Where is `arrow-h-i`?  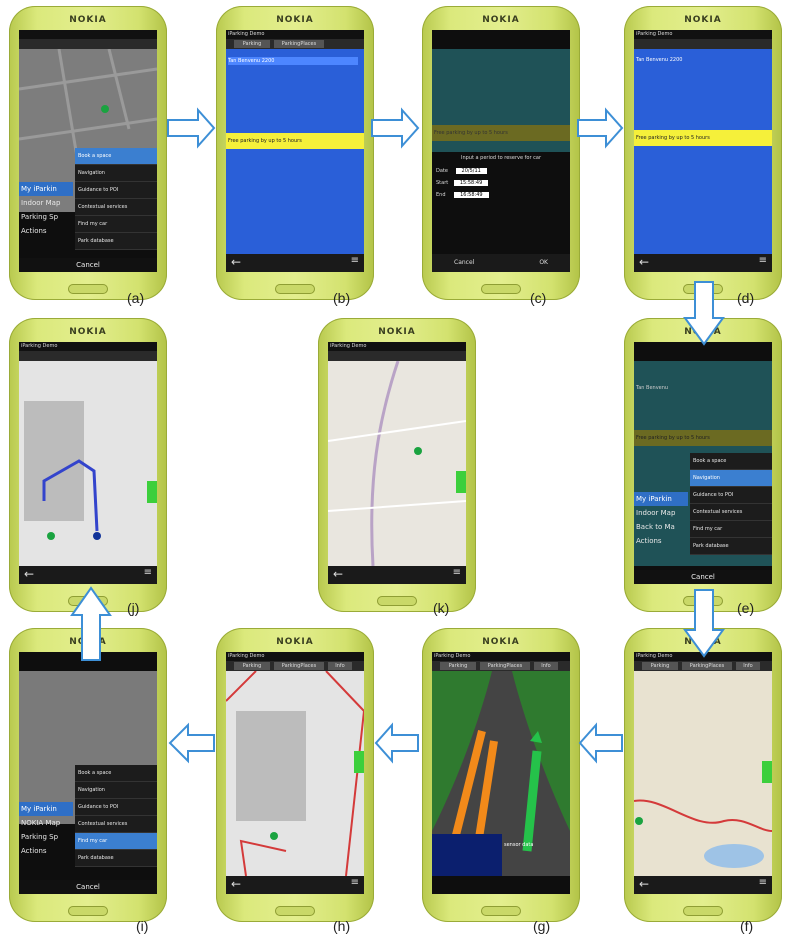 arrow-h-i is located at coordinates (191, 743).